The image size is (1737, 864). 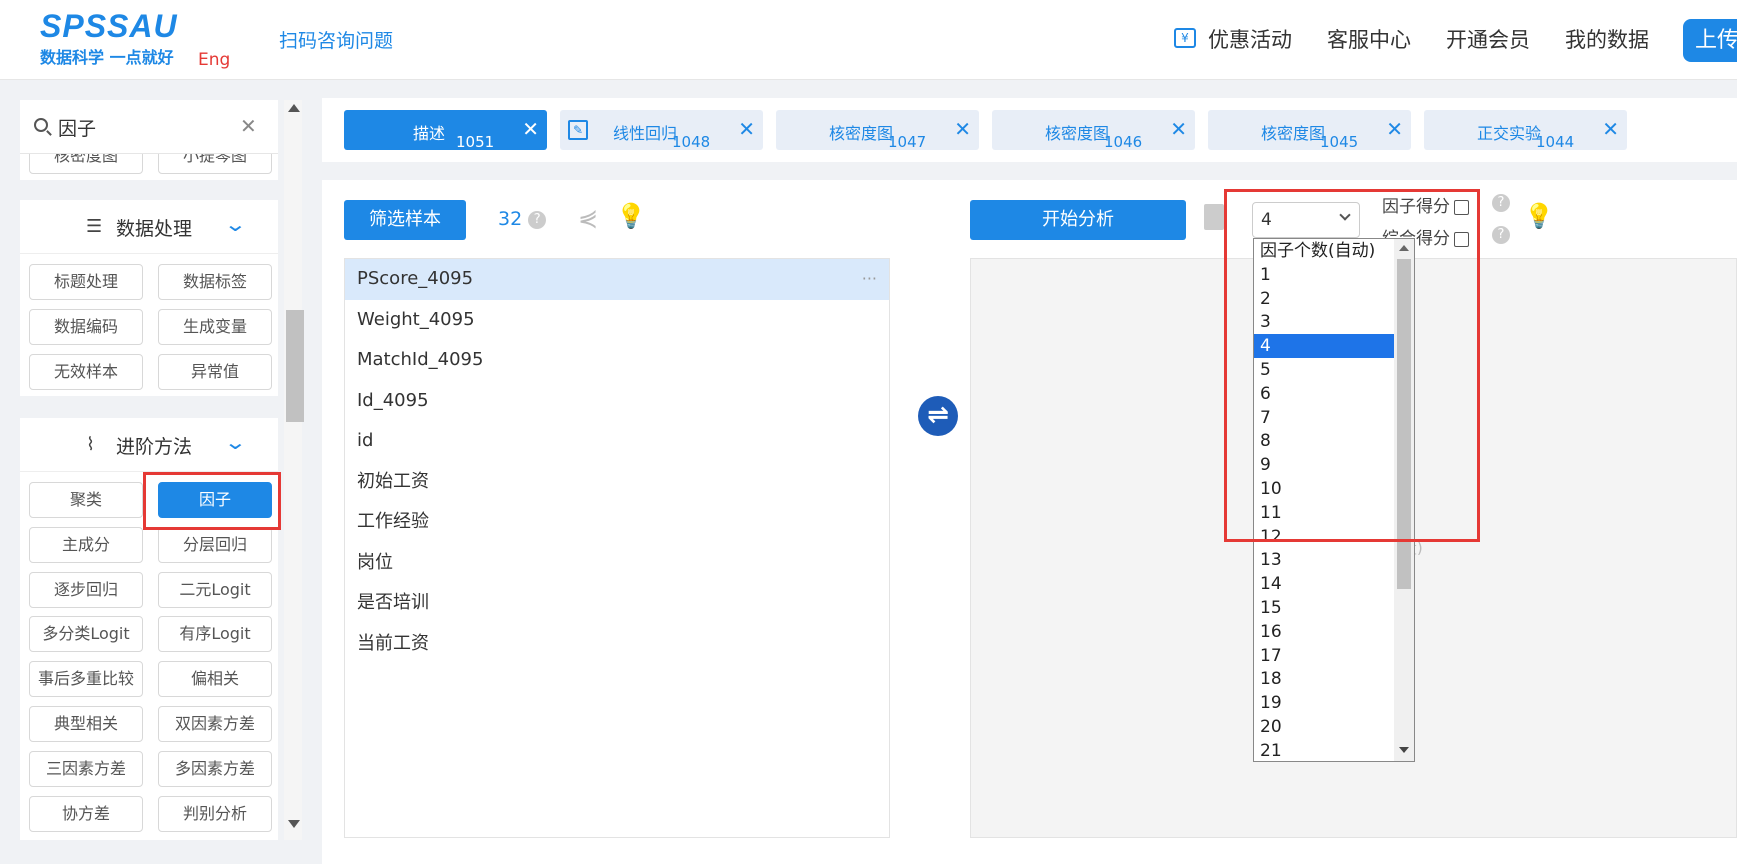 What do you see at coordinates (1488, 39) in the screenshot?
I see `nav-membership: 开通会员` at bounding box center [1488, 39].